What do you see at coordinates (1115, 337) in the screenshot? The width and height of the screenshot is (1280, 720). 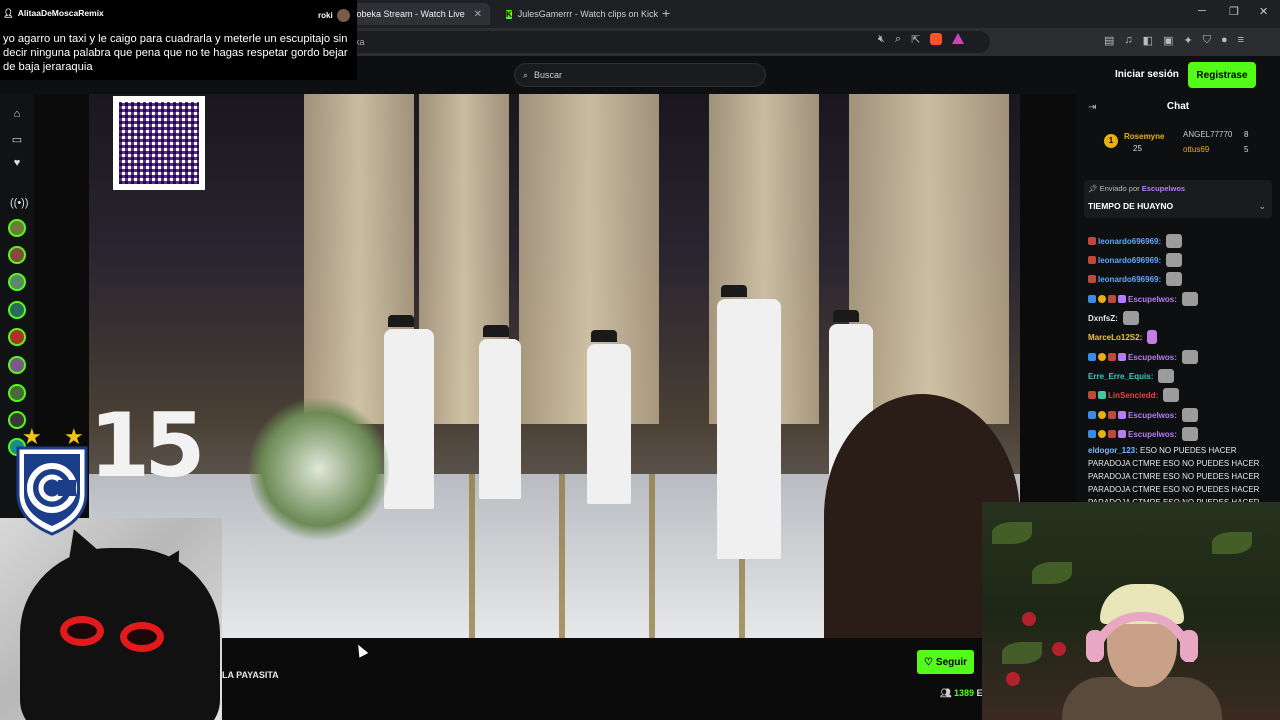 I see `chat-username: MarceLo12S2:` at bounding box center [1115, 337].